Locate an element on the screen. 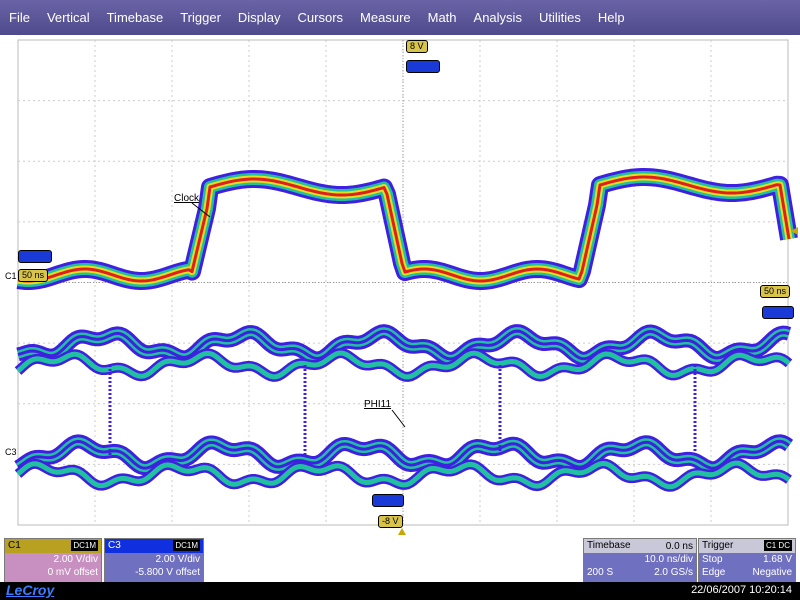 The image size is (800, 600). menu-display: Display is located at coordinates (259, 17).